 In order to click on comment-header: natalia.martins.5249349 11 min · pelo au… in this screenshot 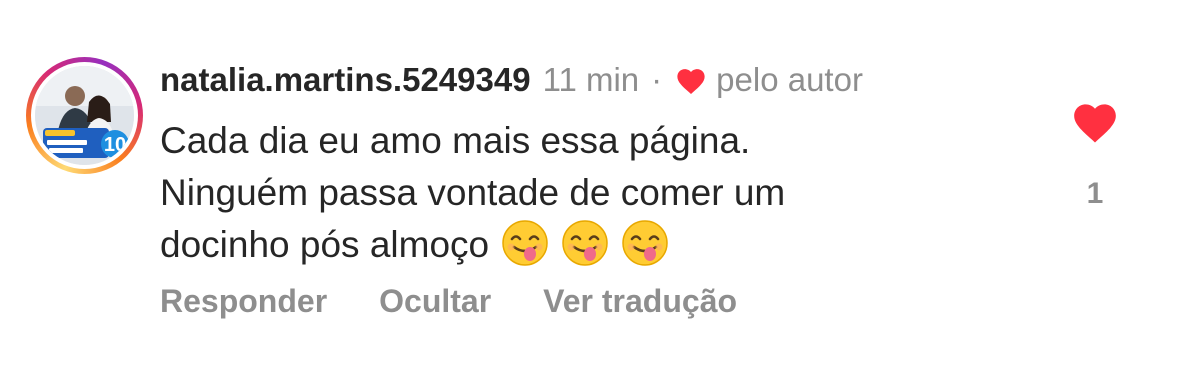, I will do `click(511, 80)`.